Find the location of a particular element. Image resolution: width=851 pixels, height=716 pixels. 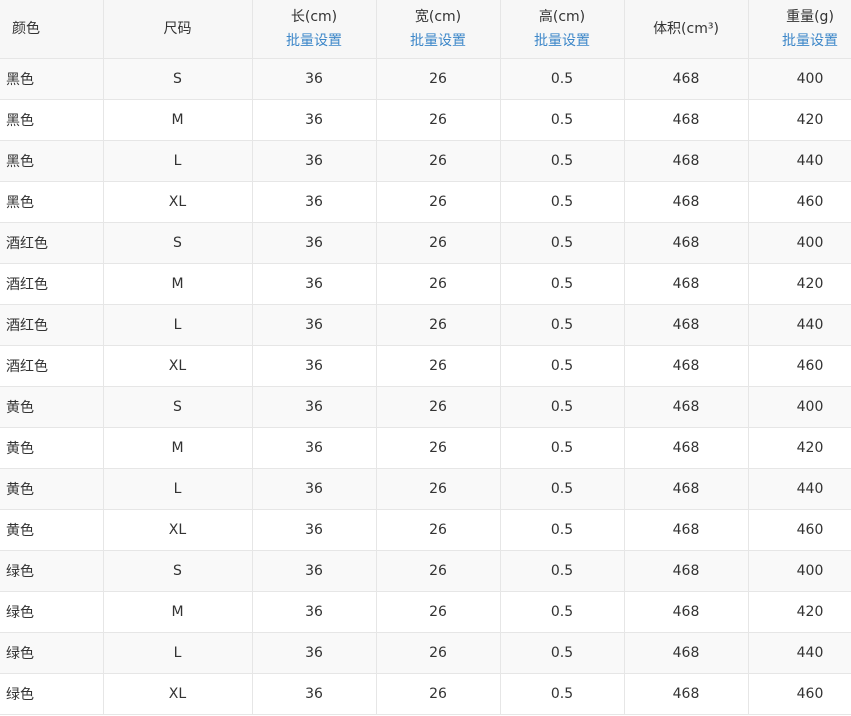

table-row: 绿色 M 36 26 0.5 468 420 is located at coordinates (425, 612).